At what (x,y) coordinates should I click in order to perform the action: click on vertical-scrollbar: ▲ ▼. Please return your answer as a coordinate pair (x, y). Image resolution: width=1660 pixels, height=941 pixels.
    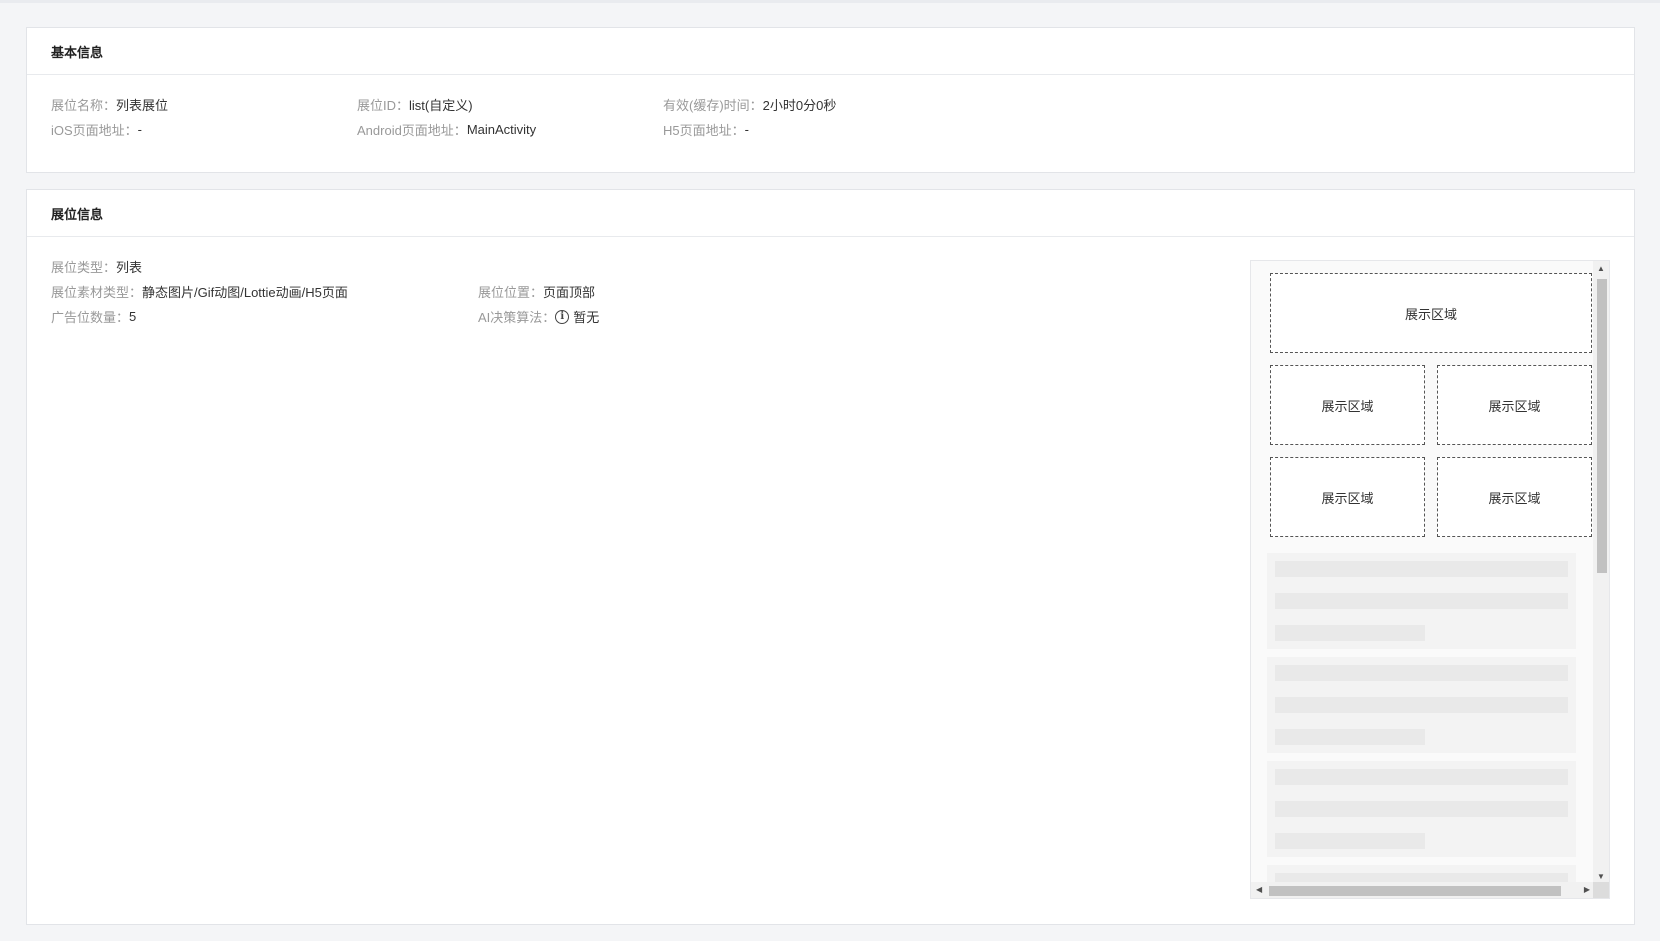
    Looking at the image, I should click on (1601, 572).